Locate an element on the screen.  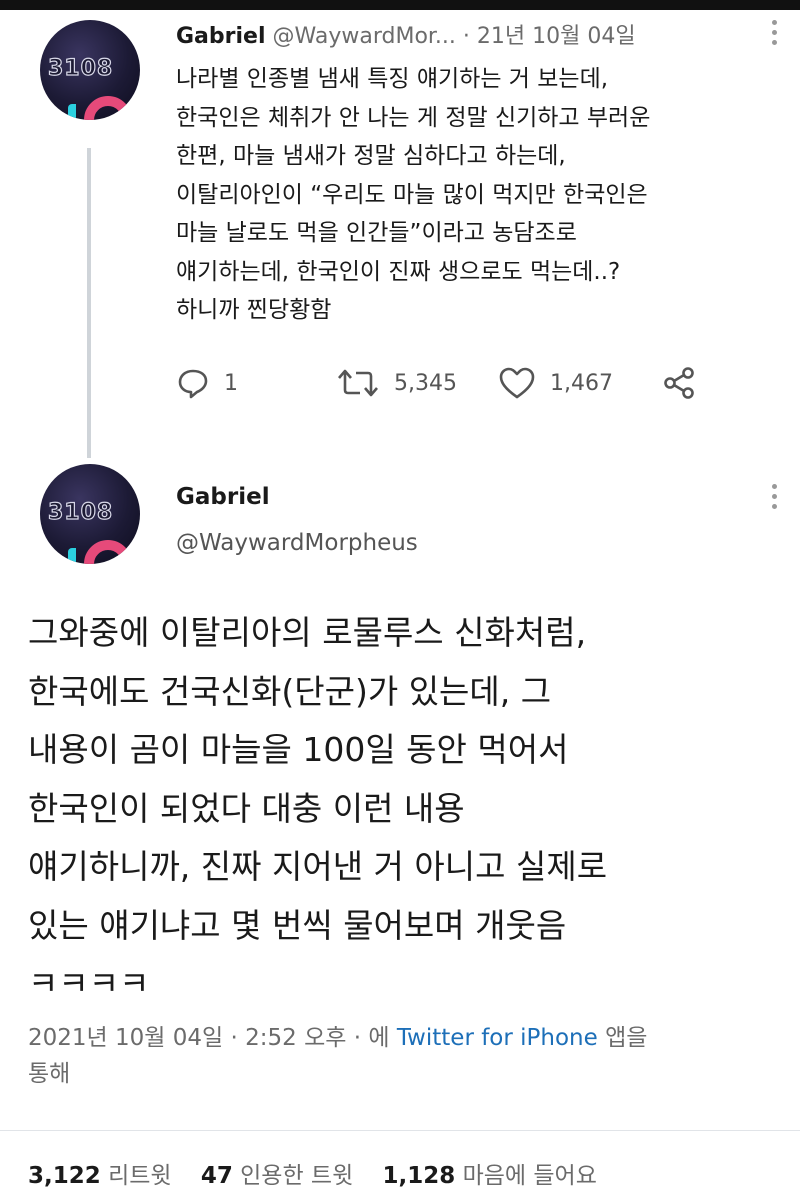
retweets-stat: 3,122 리트윗 is located at coordinates (100, 1176).